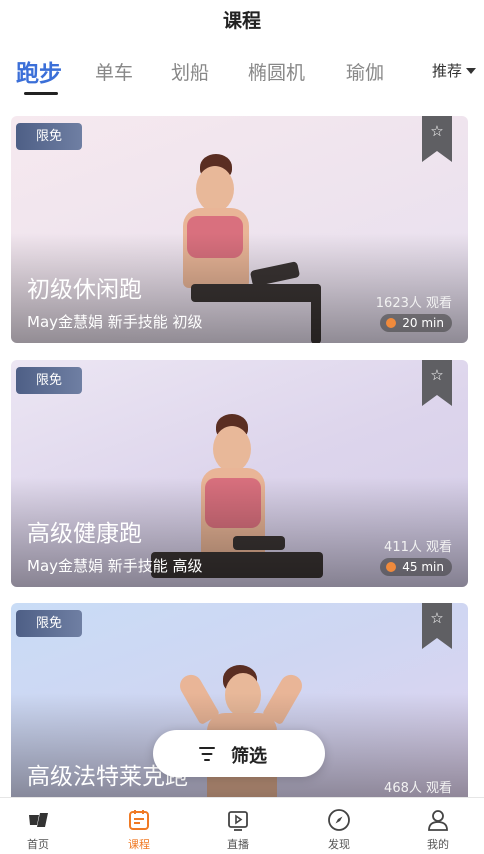  What do you see at coordinates (423, 323) in the screenshot?
I see `duration-text: 20 min` at bounding box center [423, 323].